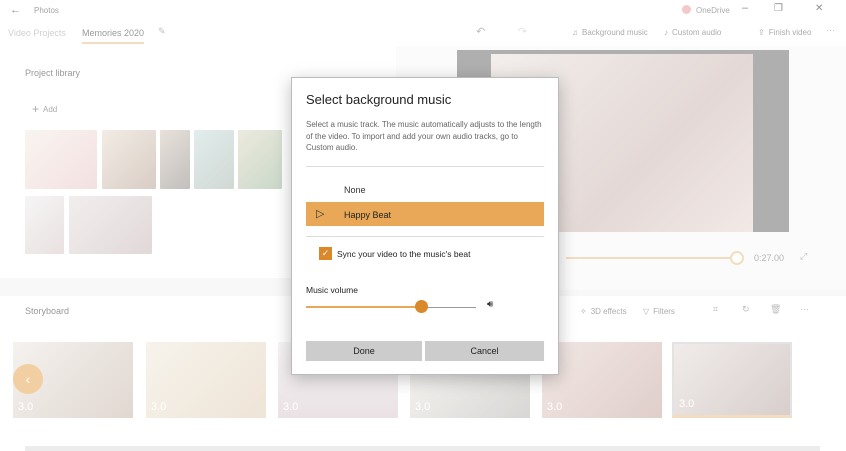  I want to click on sync-label: Sync your video to the music's beat, so click(404, 254).